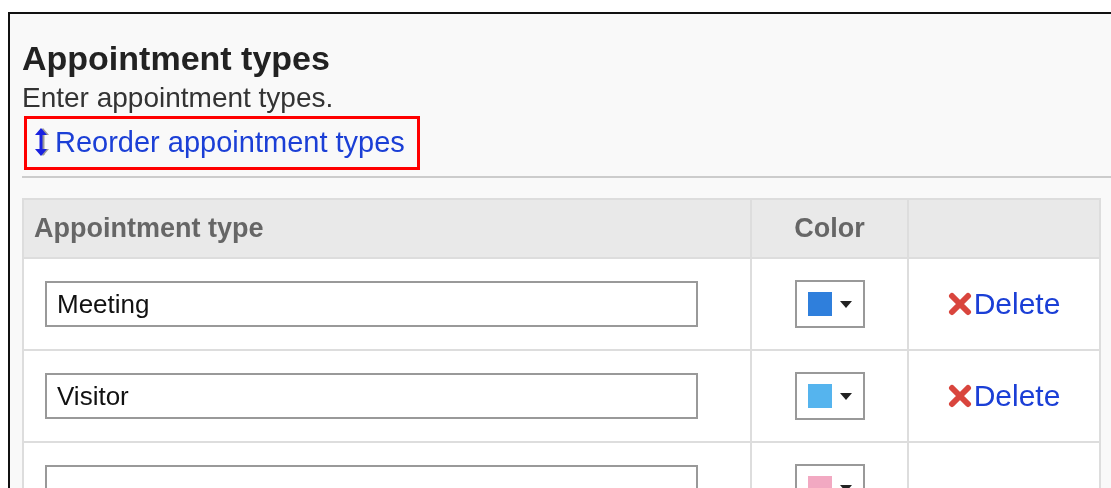 This screenshot has height=488, width=1111. I want to click on type-input-field: Meeting, so click(371, 304).